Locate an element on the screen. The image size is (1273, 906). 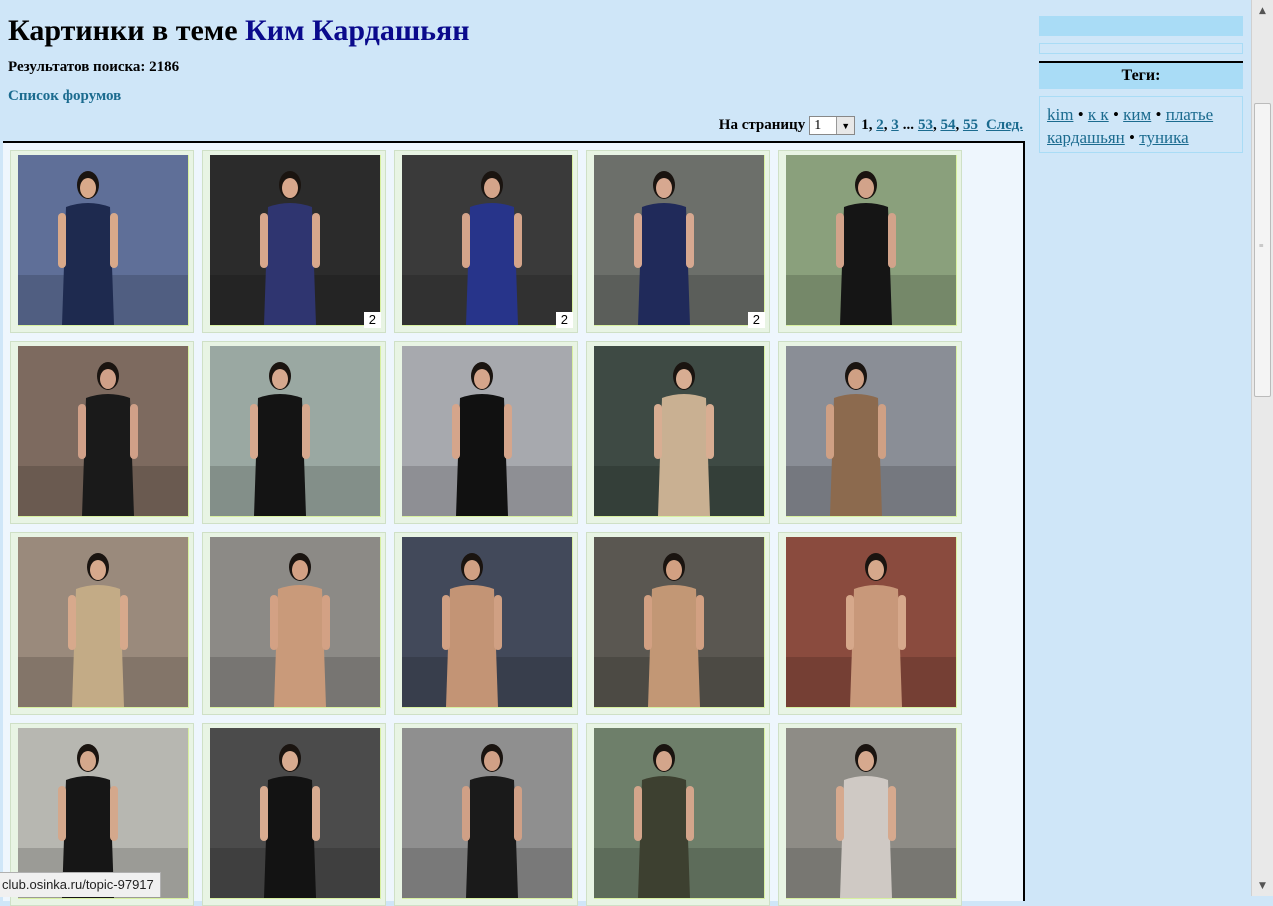
tag-link: кардашьян is located at coordinates (1086, 137).